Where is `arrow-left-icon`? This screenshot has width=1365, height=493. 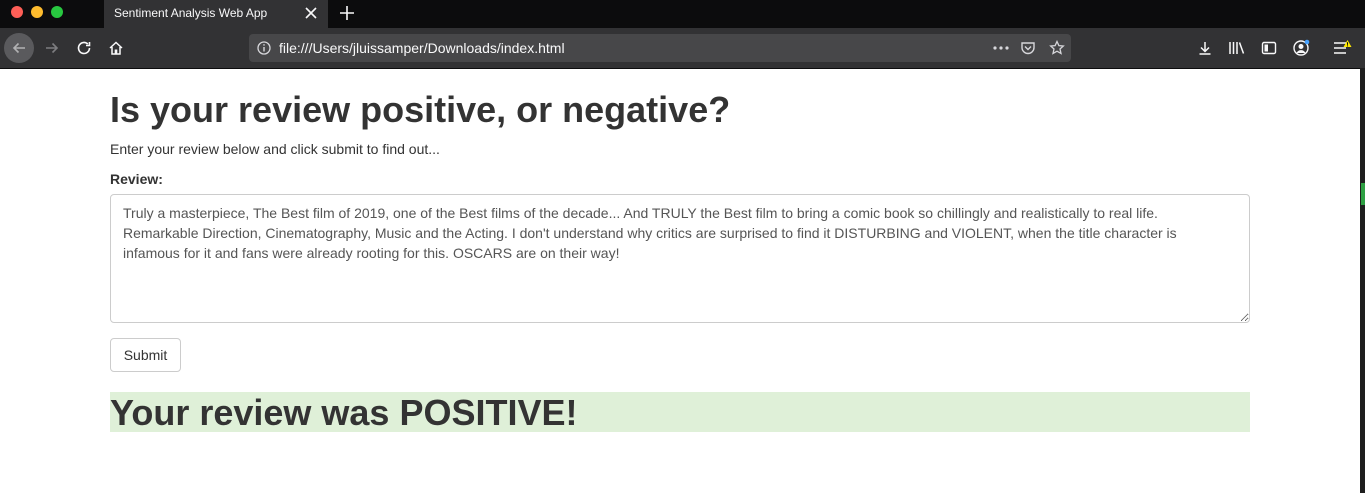
arrow-left-icon is located at coordinates (18, 48).